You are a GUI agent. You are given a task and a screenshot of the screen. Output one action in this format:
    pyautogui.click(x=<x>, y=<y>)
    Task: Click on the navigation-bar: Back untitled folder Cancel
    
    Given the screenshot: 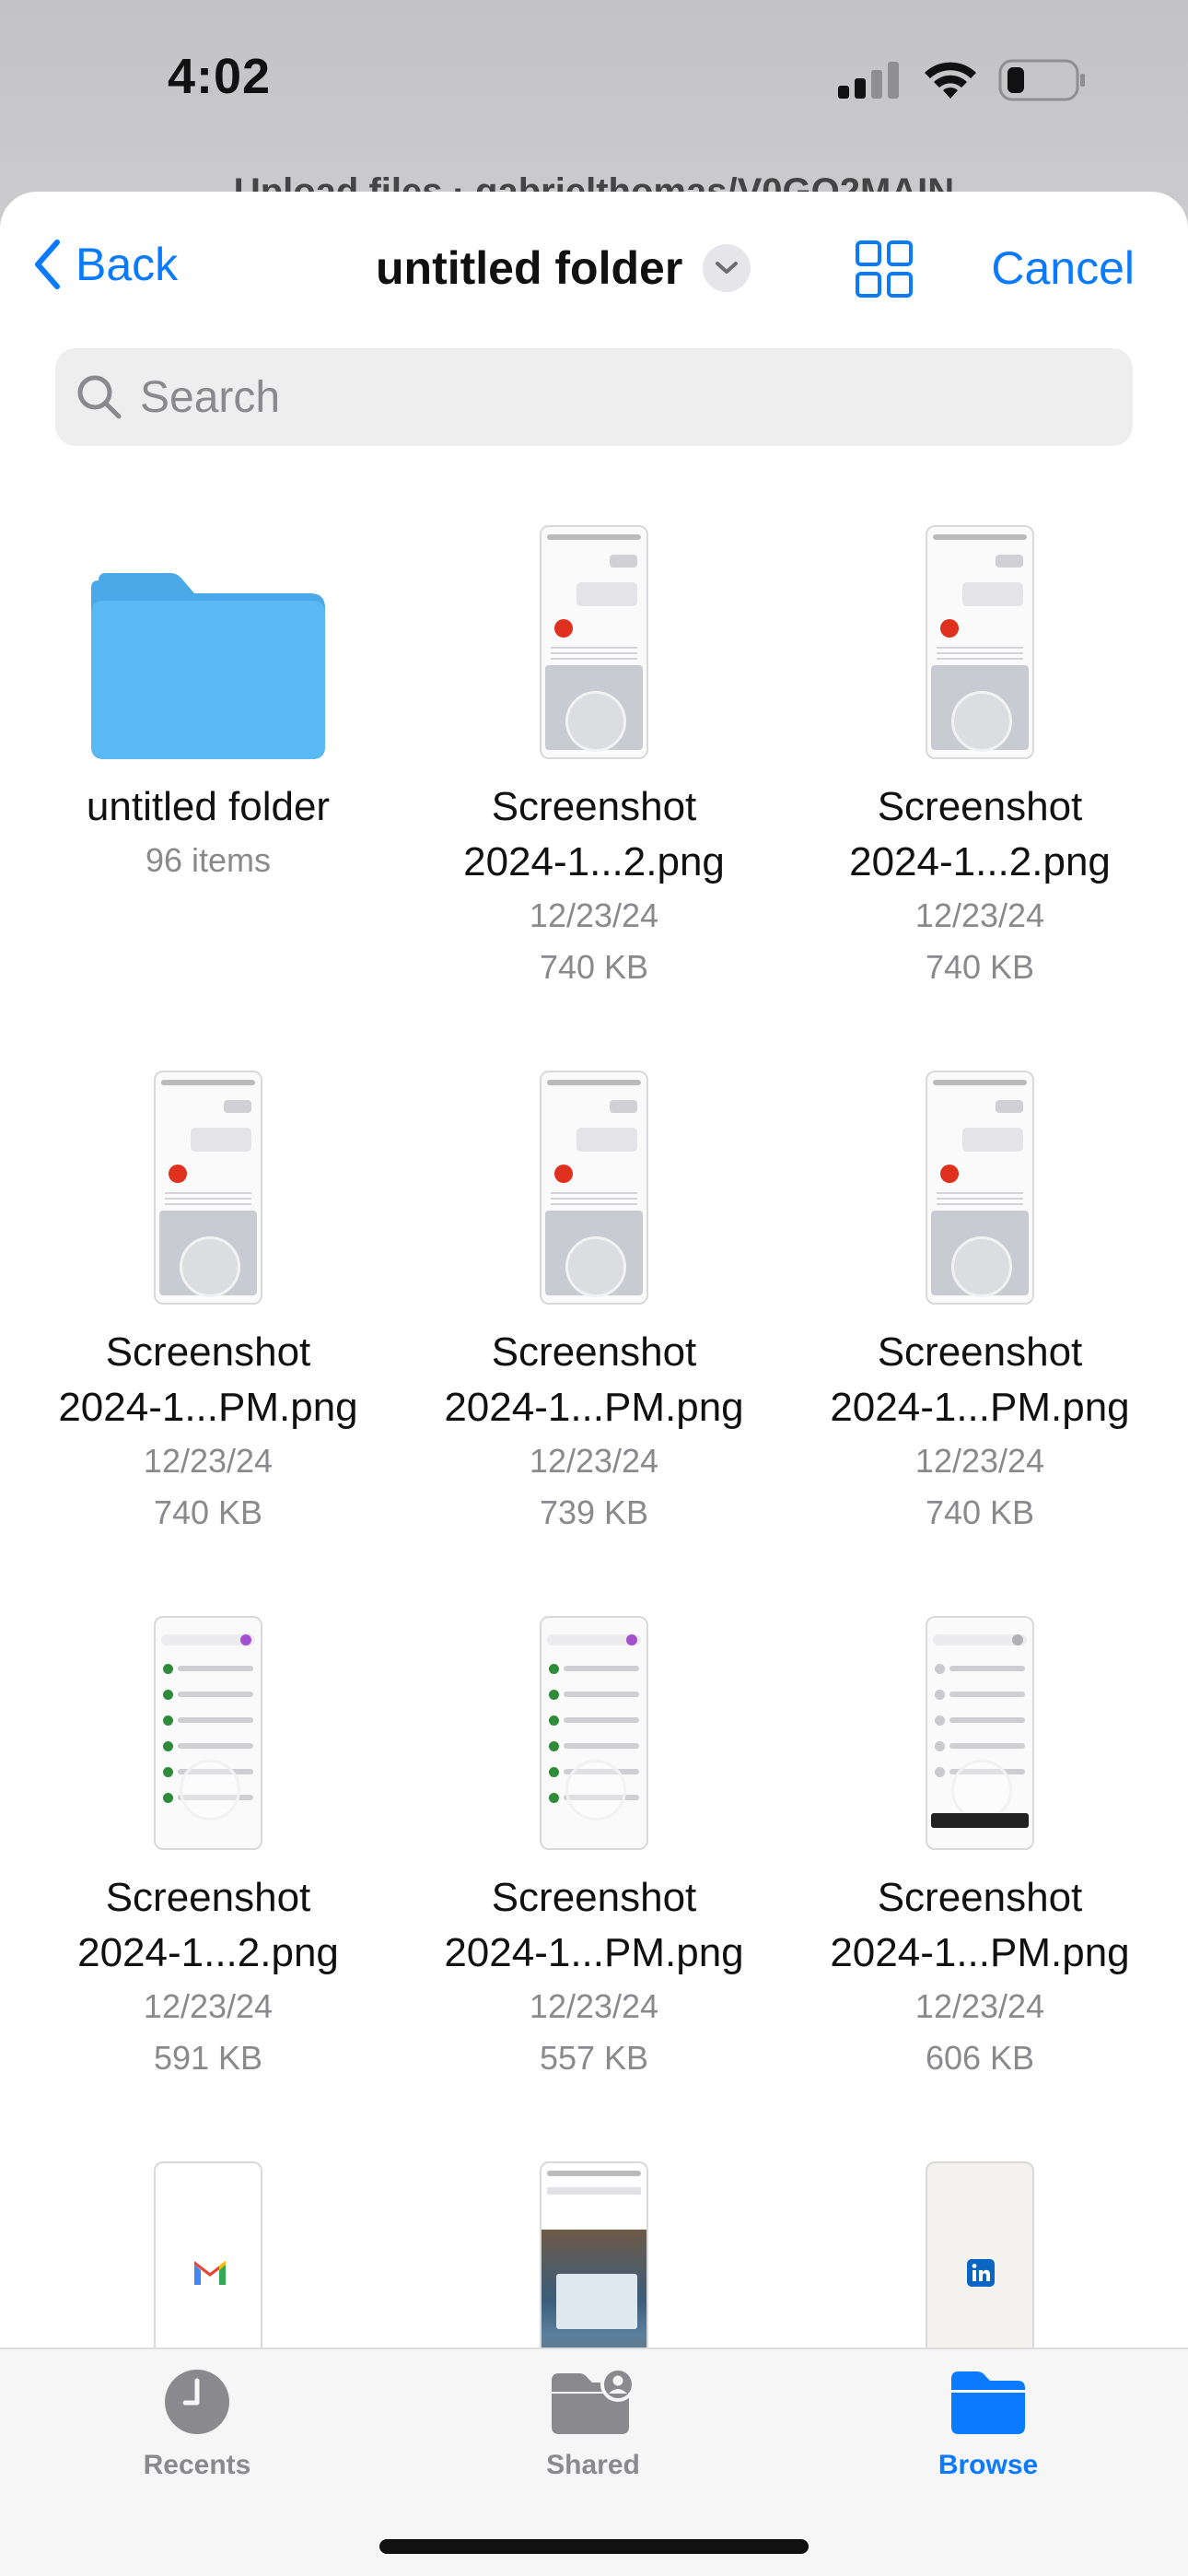 What is the action you would take?
    pyautogui.click(x=594, y=270)
    